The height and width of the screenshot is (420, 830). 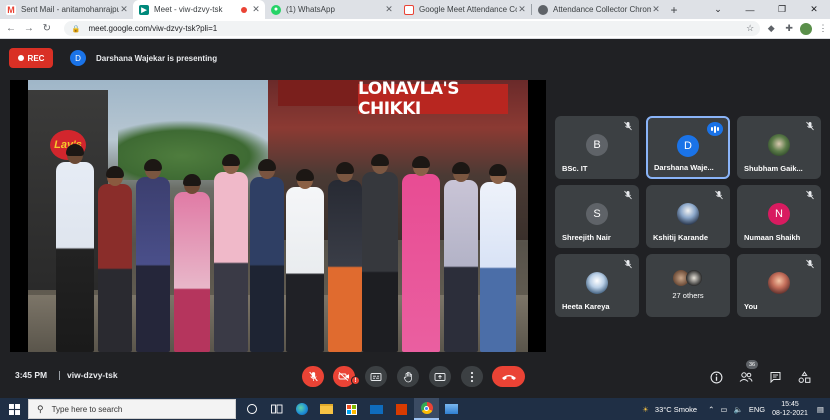 I want to click on presenter-banner: D Darshana Wajekar is presenting, so click(x=143, y=58).